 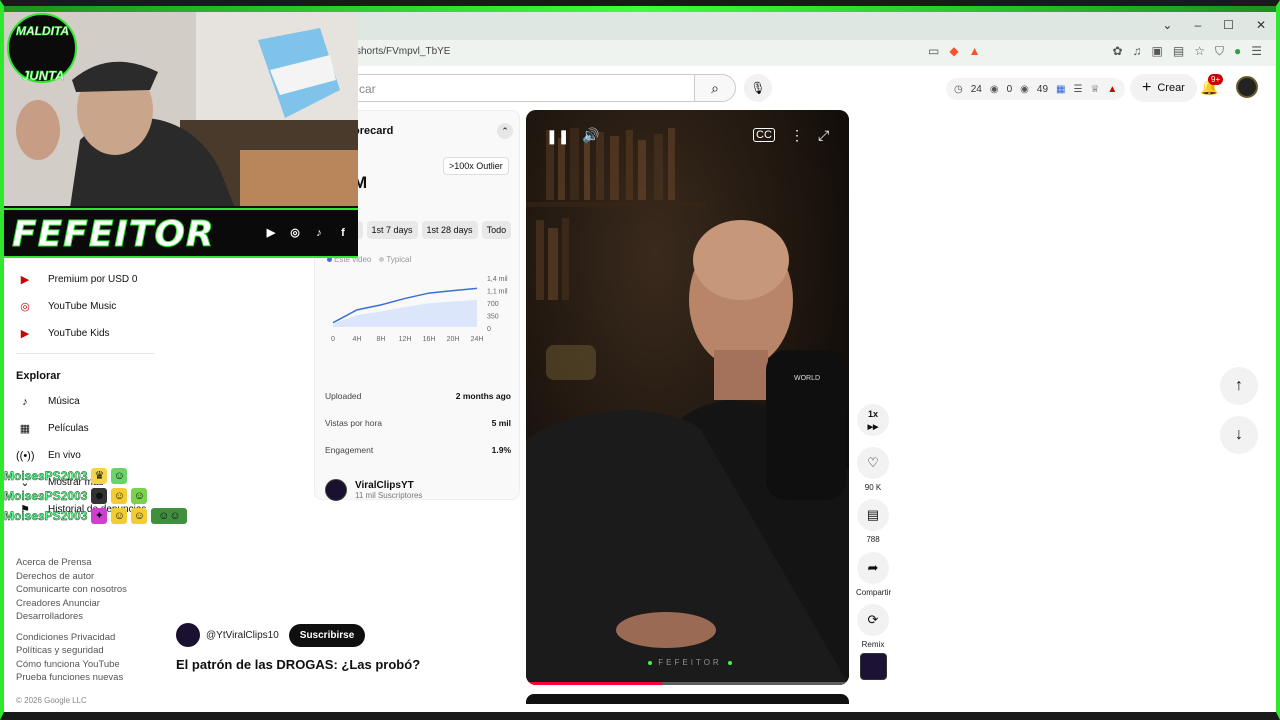 I want to click on shield-icon: ⛉, so click(x=1219, y=51).